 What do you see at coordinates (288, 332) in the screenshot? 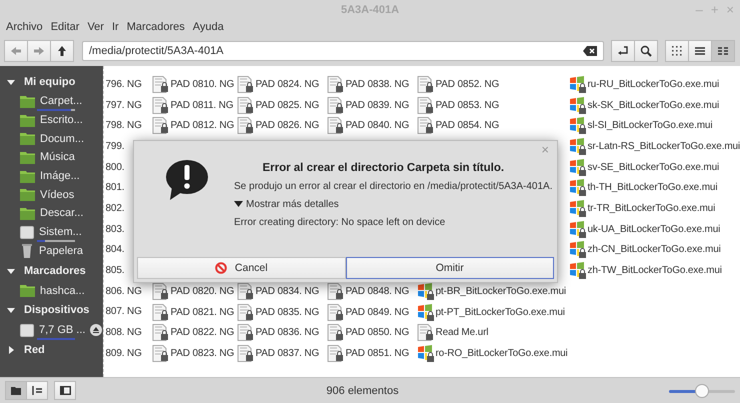
I see `file-name: PAD 0836. NG` at bounding box center [288, 332].